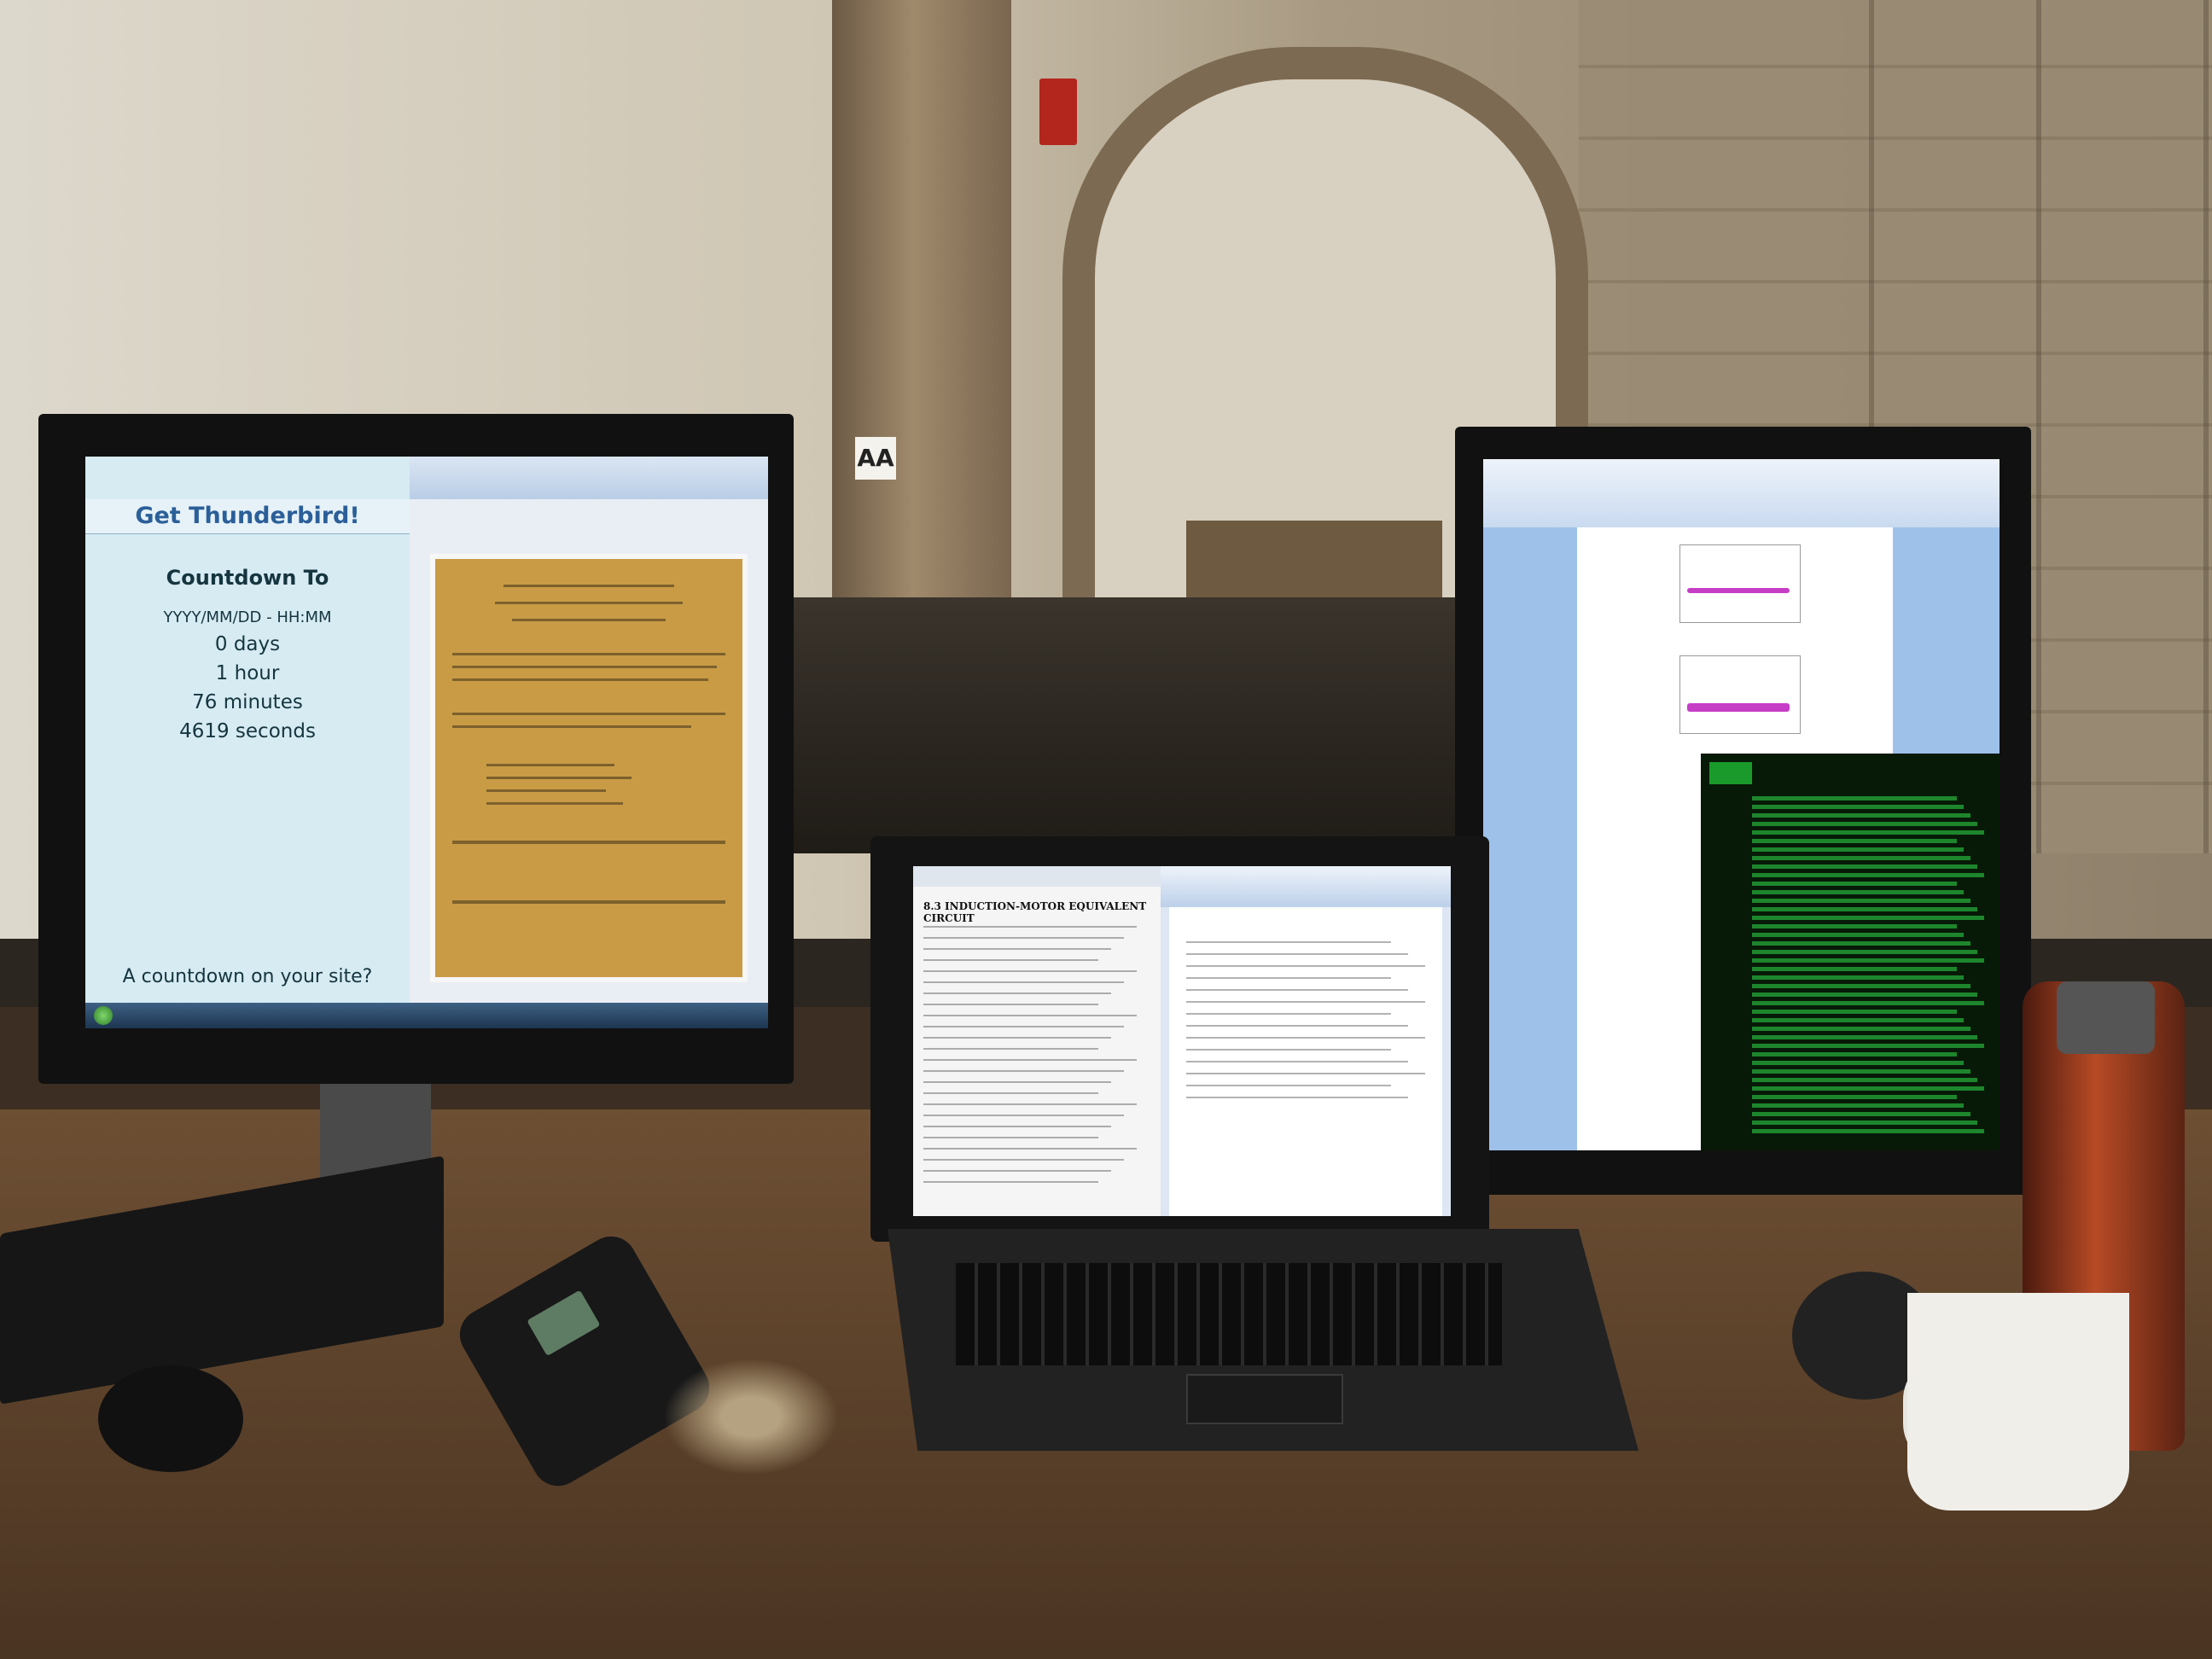 Image resolution: width=2212 pixels, height=1659 pixels. Describe the element at coordinates (257, 644) in the screenshot. I see `days-unit: days` at that location.